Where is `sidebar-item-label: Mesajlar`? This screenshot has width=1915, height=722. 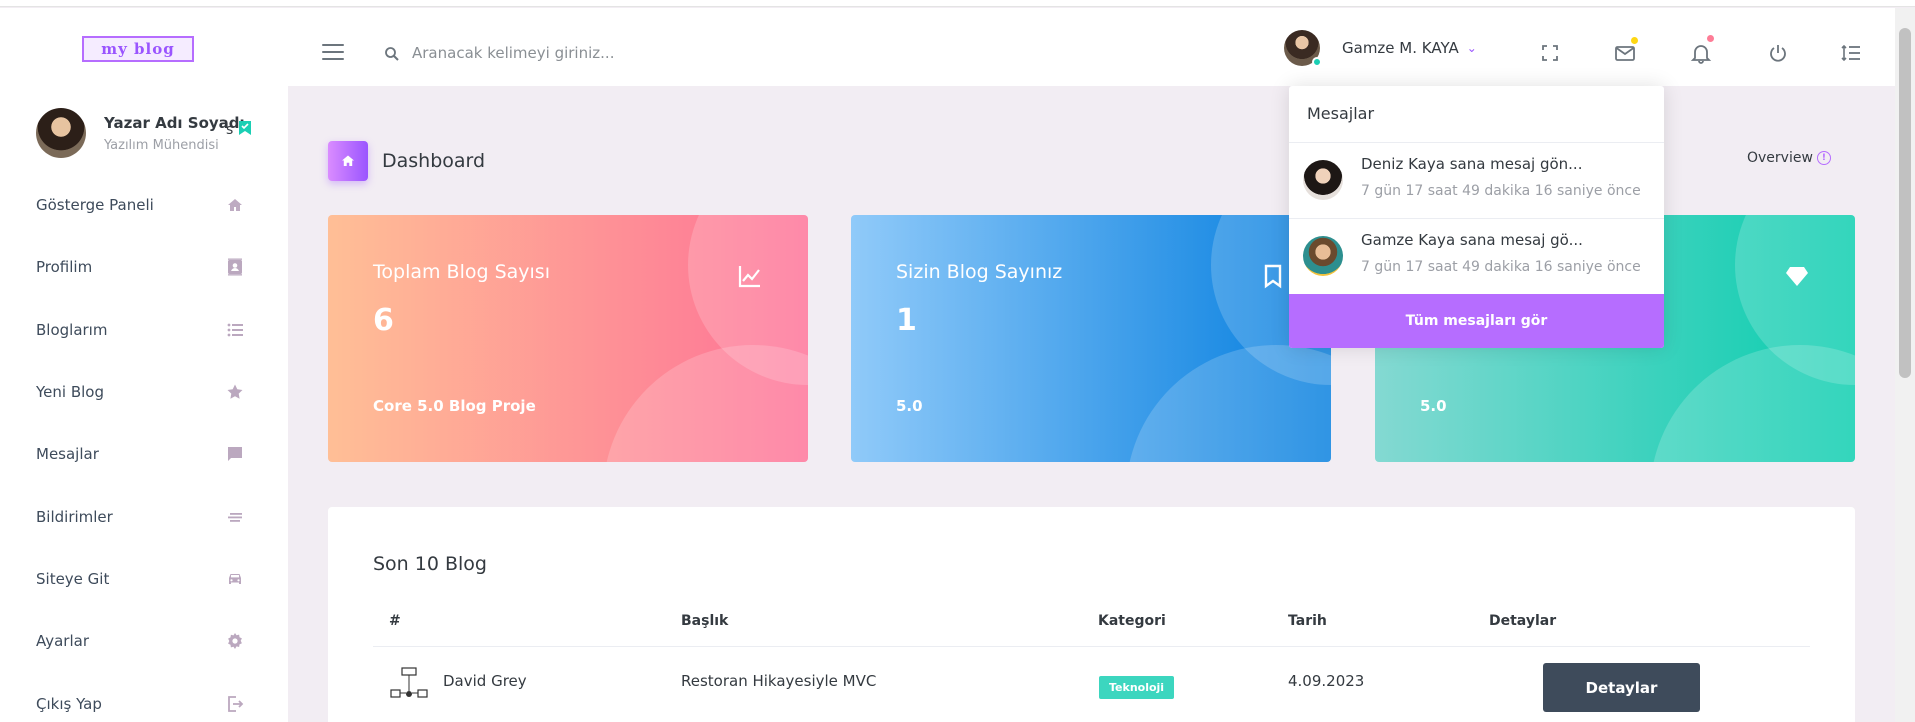 sidebar-item-label: Mesajlar is located at coordinates (67, 454).